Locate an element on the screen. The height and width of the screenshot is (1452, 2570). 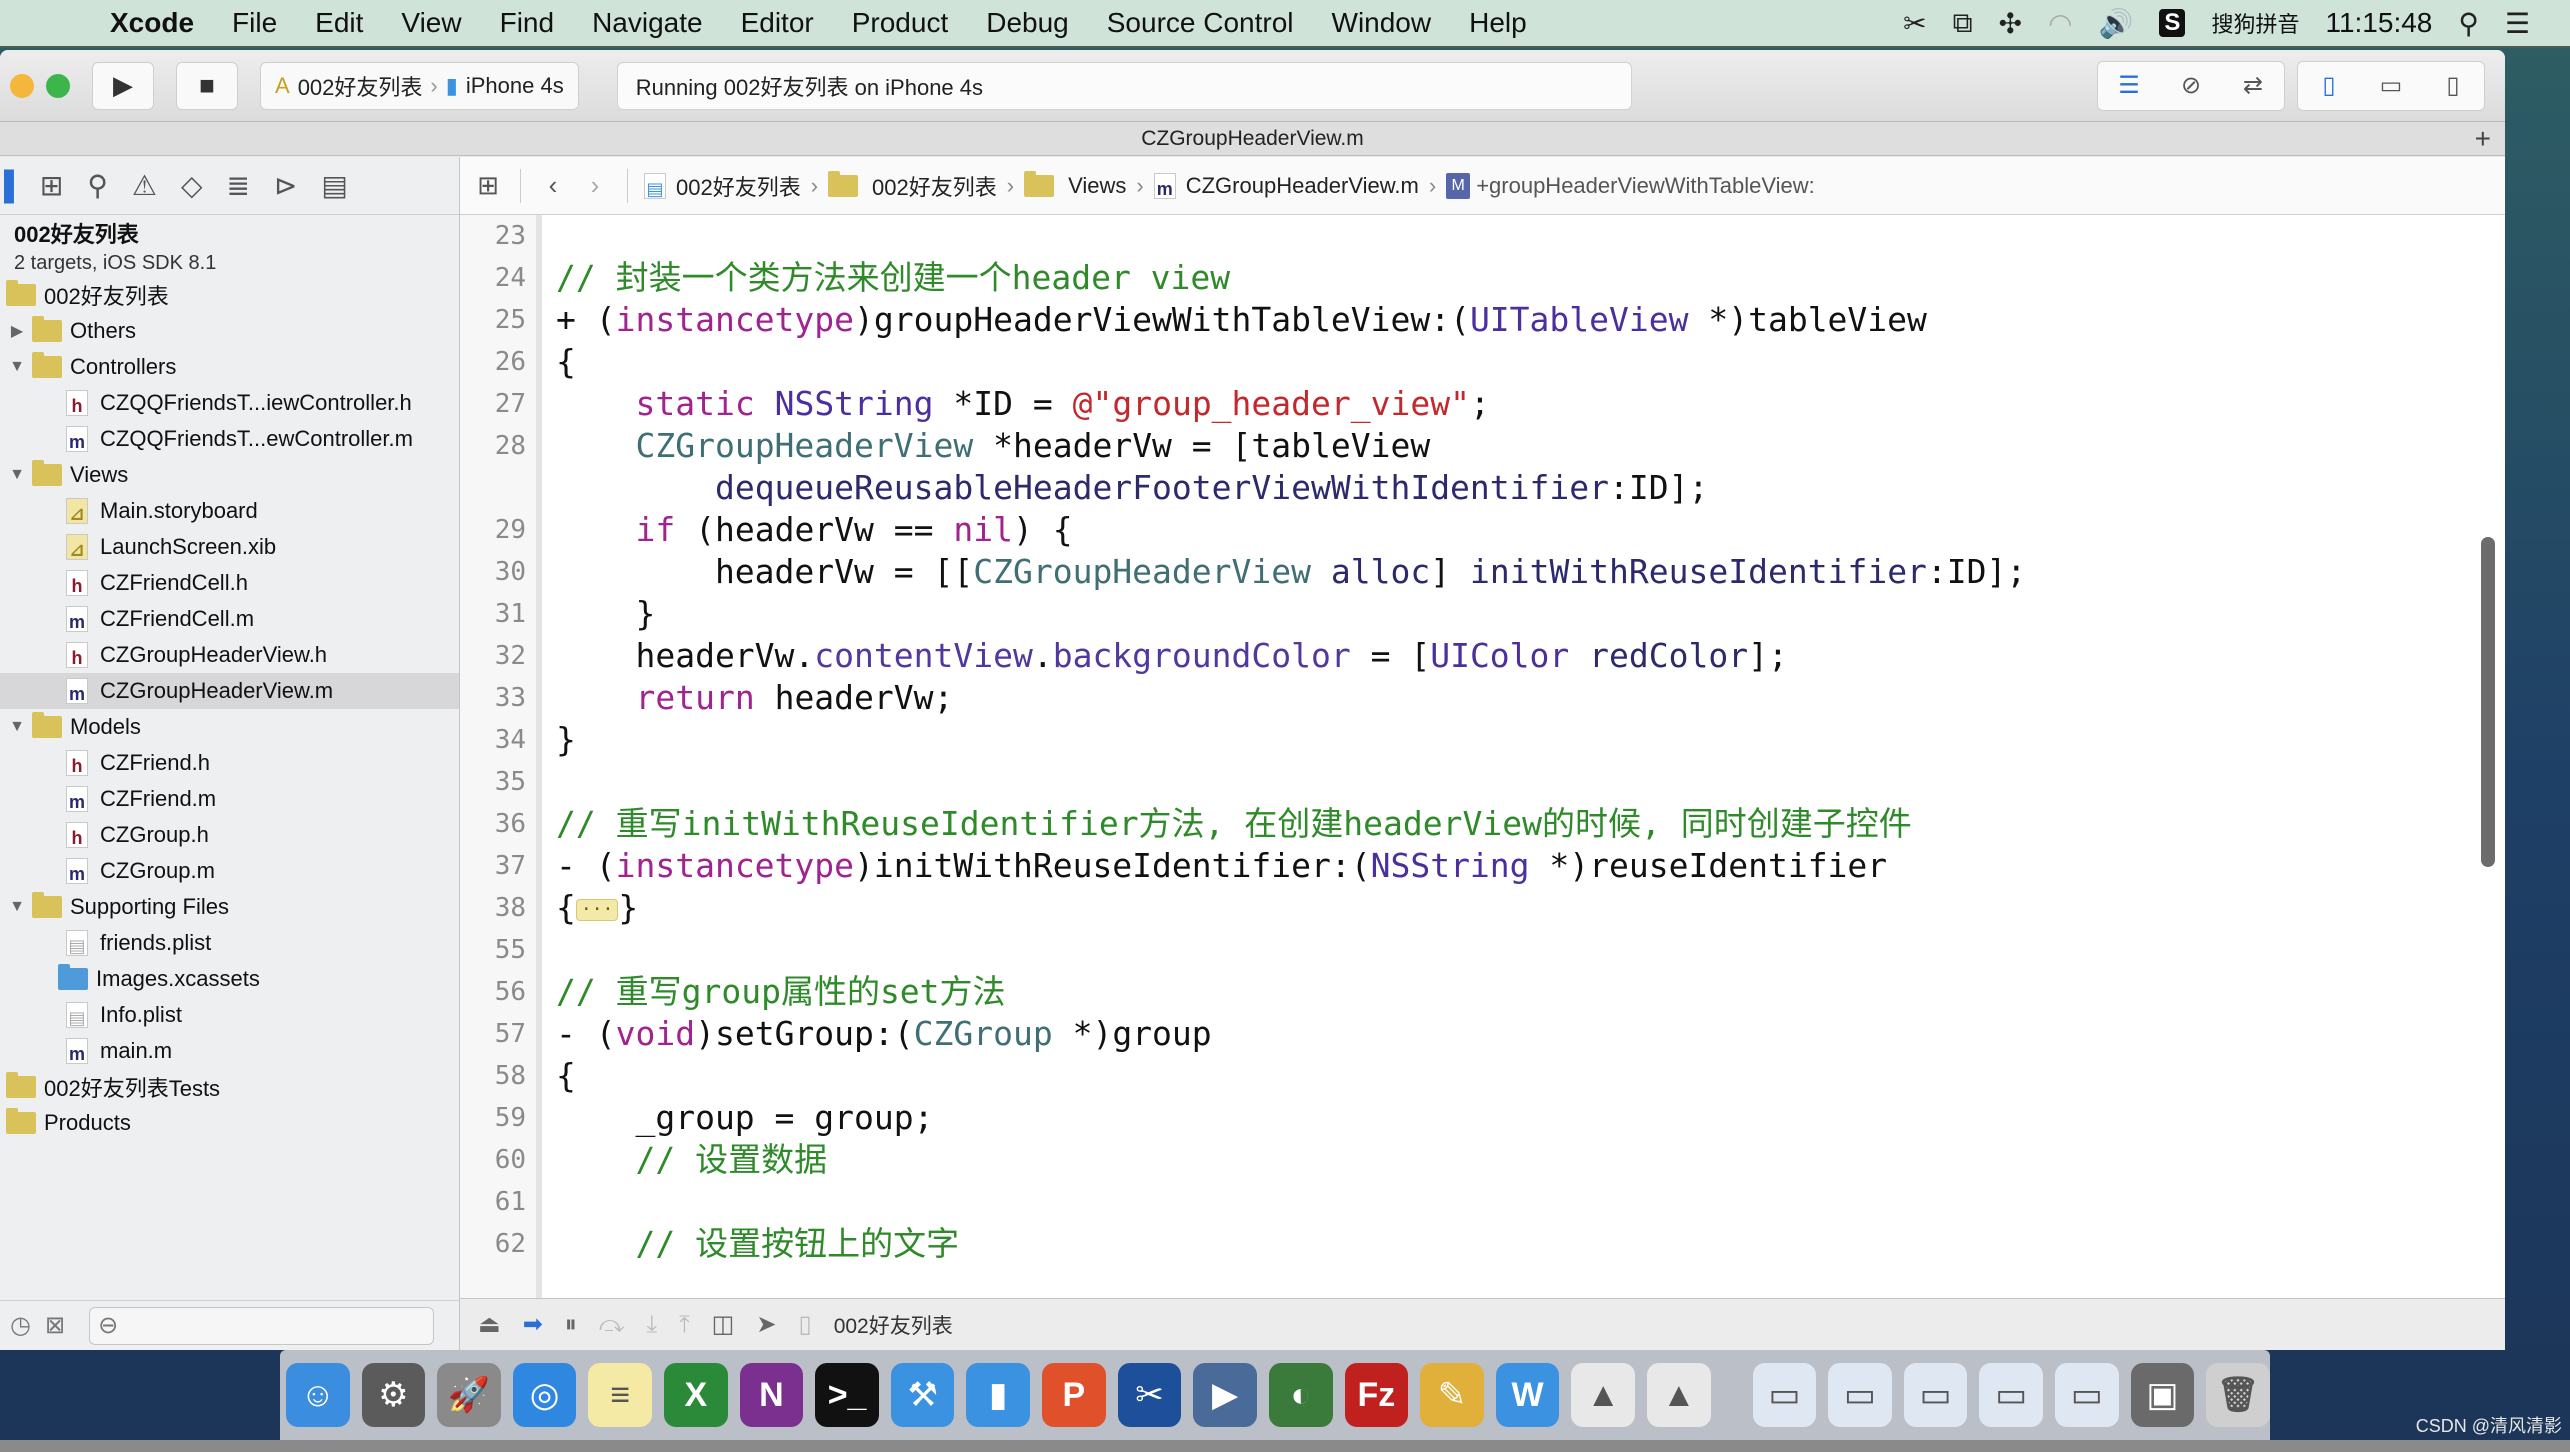
line-number: 36 is located at coordinates (498, 824).